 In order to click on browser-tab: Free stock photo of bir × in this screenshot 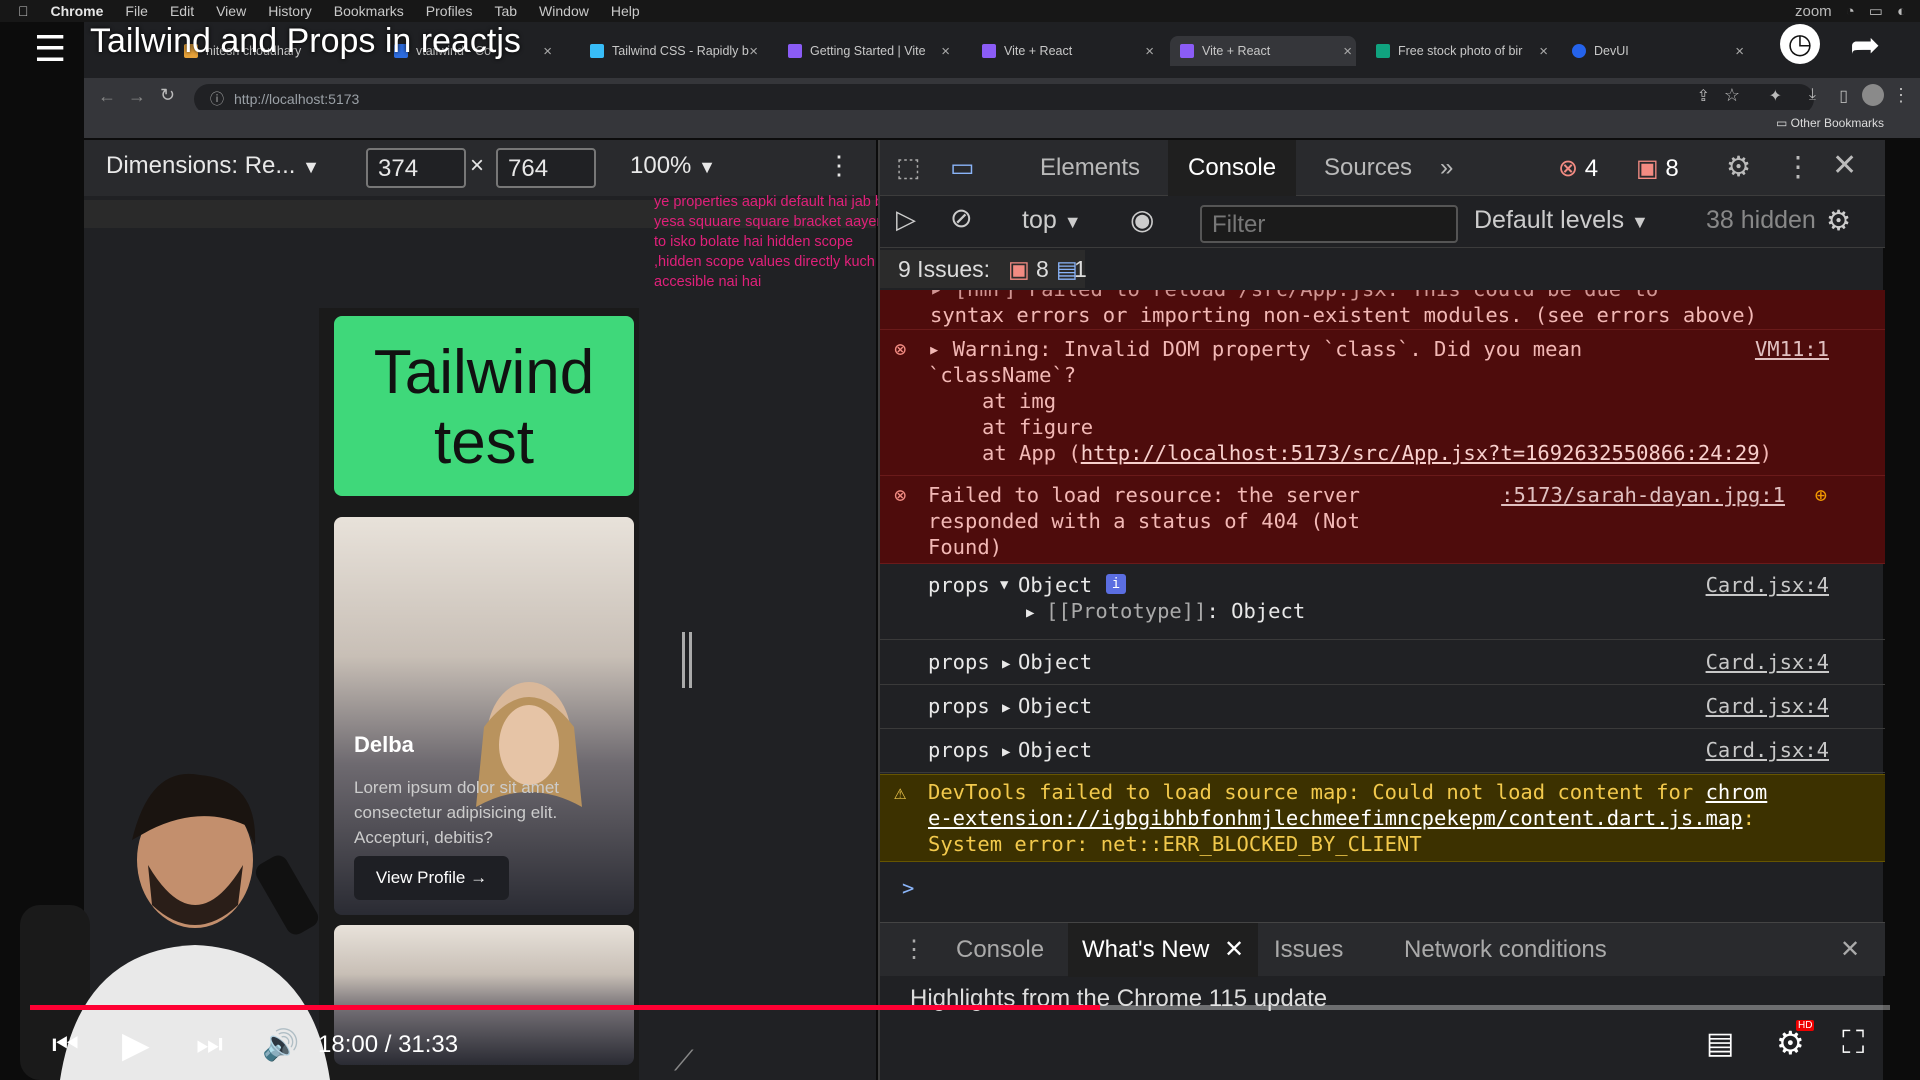, I will do `click(1459, 51)`.